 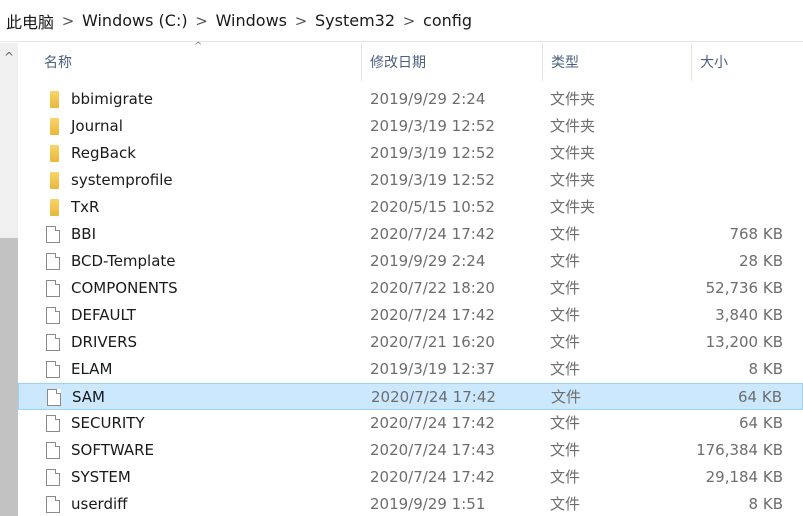 What do you see at coordinates (112, 99) in the screenshot?
I see `file-name: bbimigrate` at bounding box center [112, 99].